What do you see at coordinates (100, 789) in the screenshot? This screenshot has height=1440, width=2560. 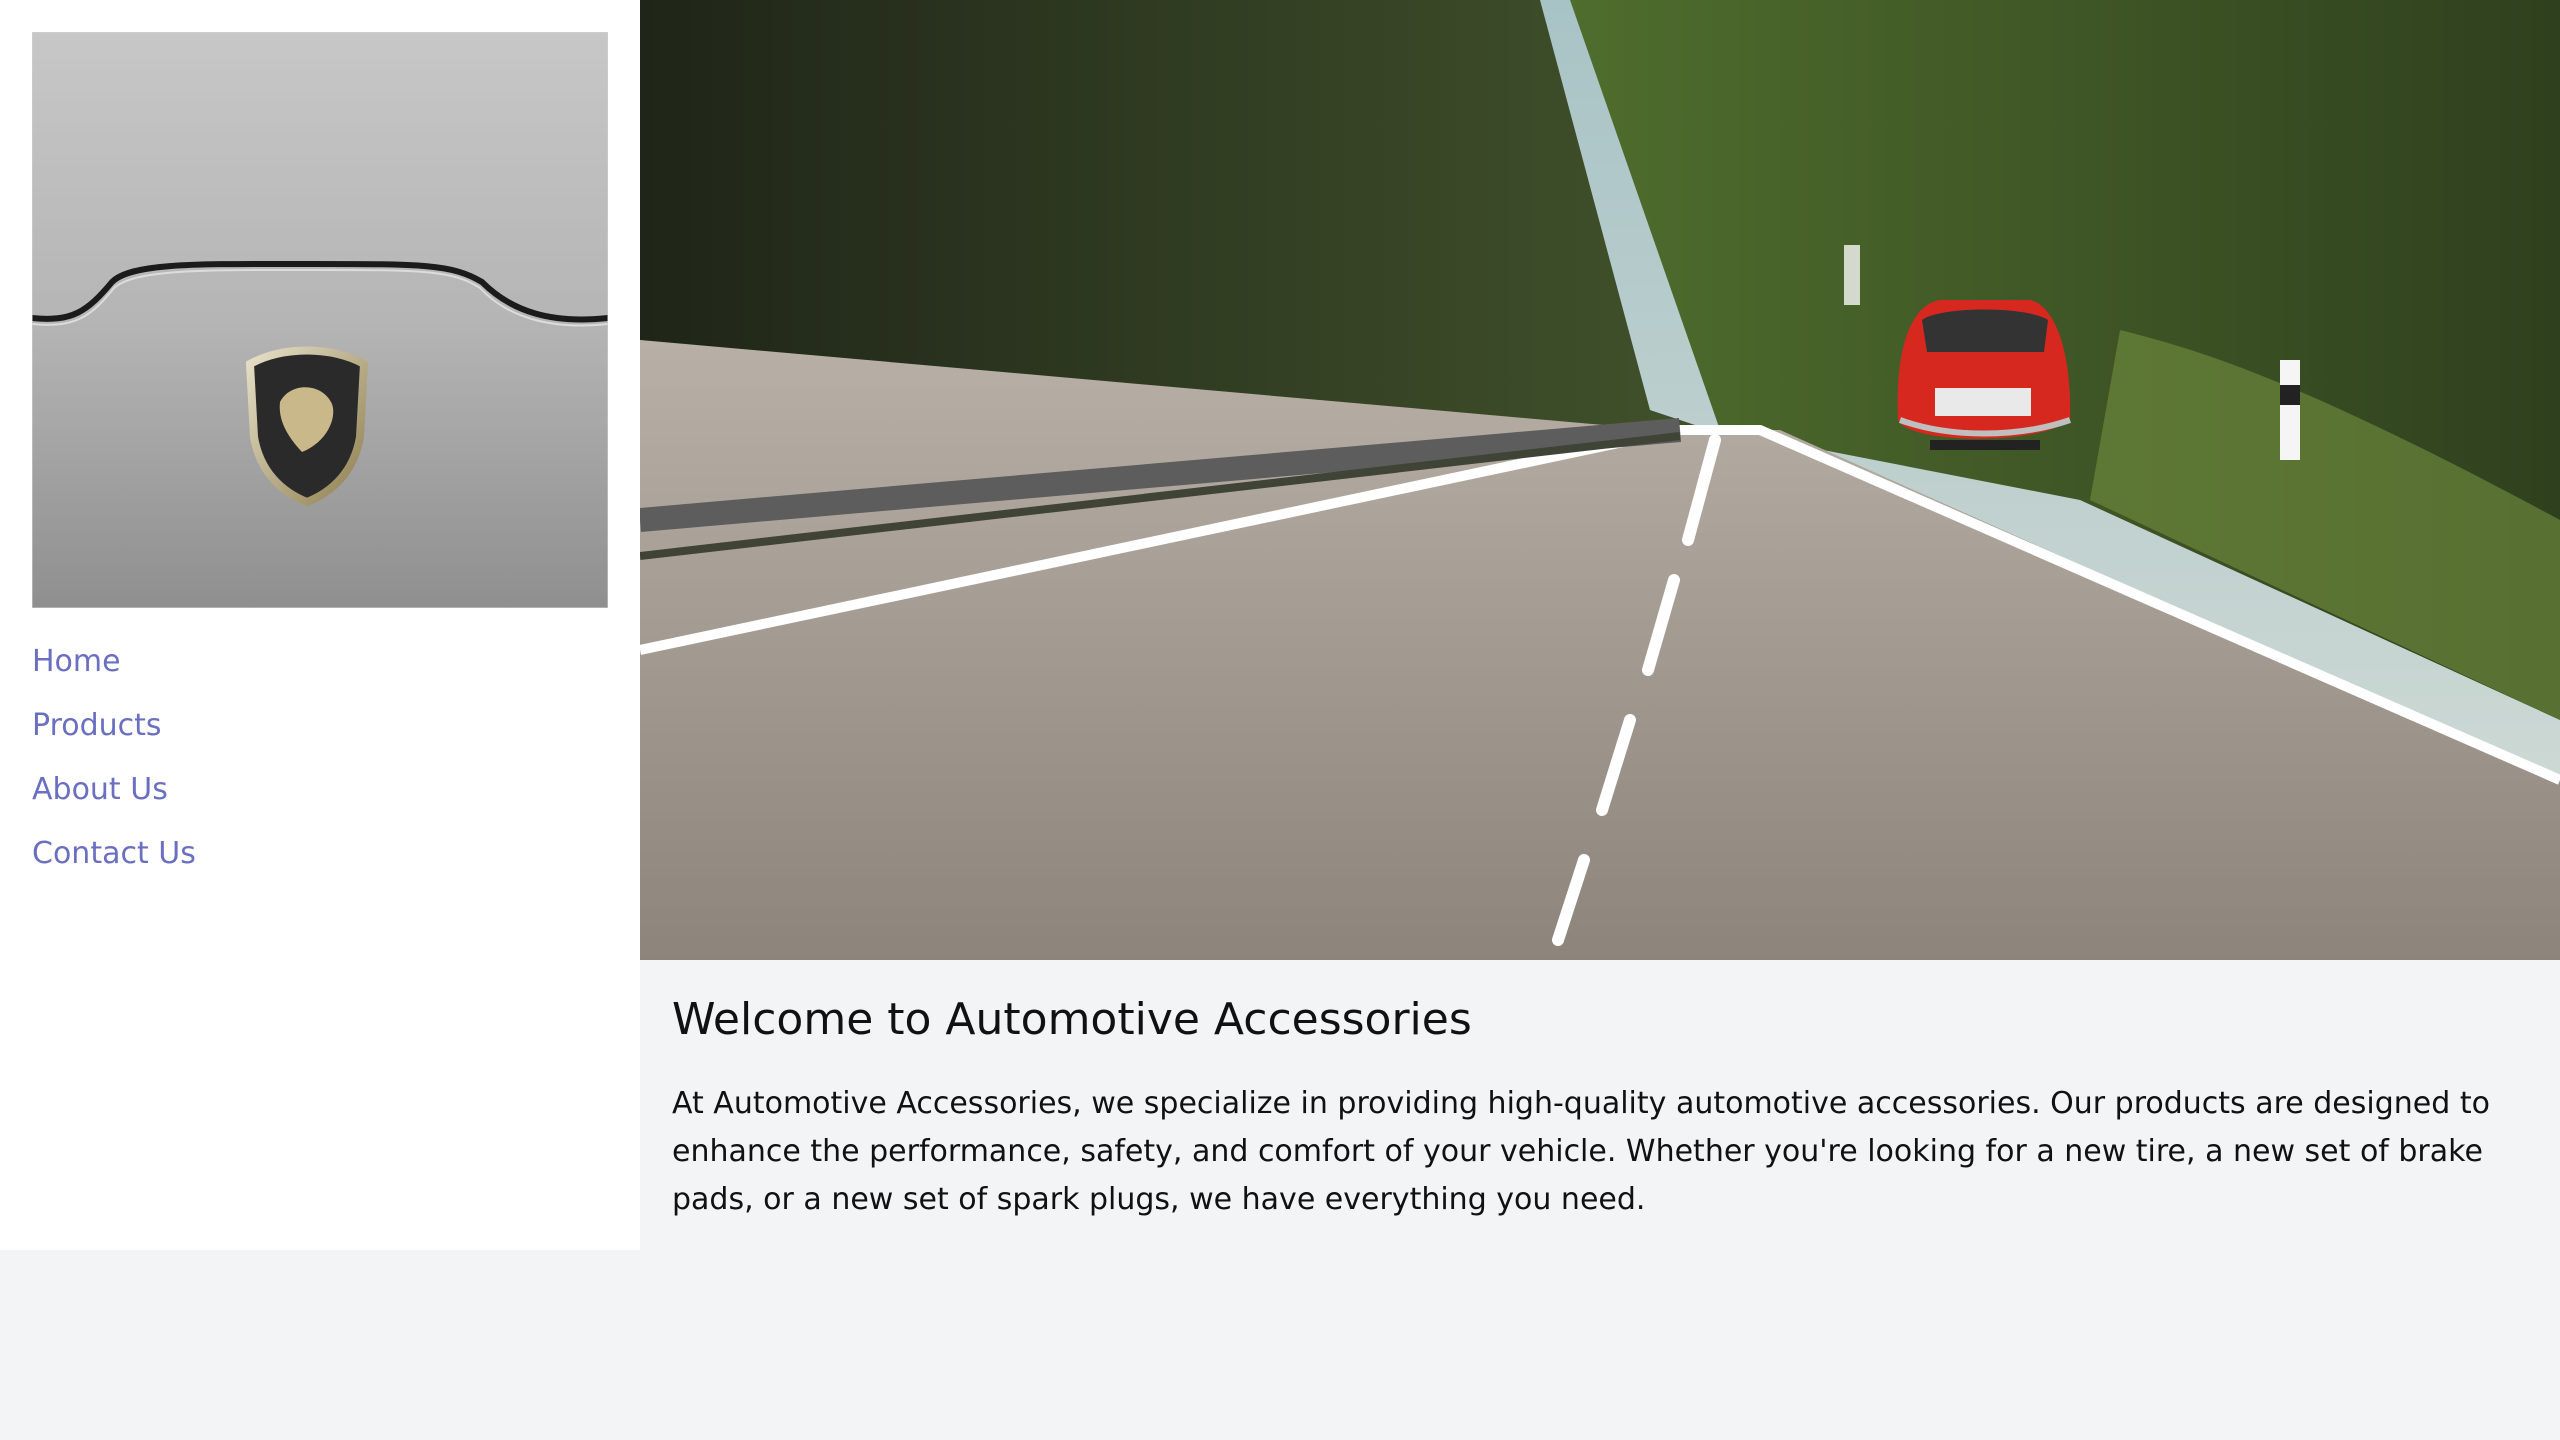 I see `nav-link-about-us: About Us` at bounding box center [100, 789].